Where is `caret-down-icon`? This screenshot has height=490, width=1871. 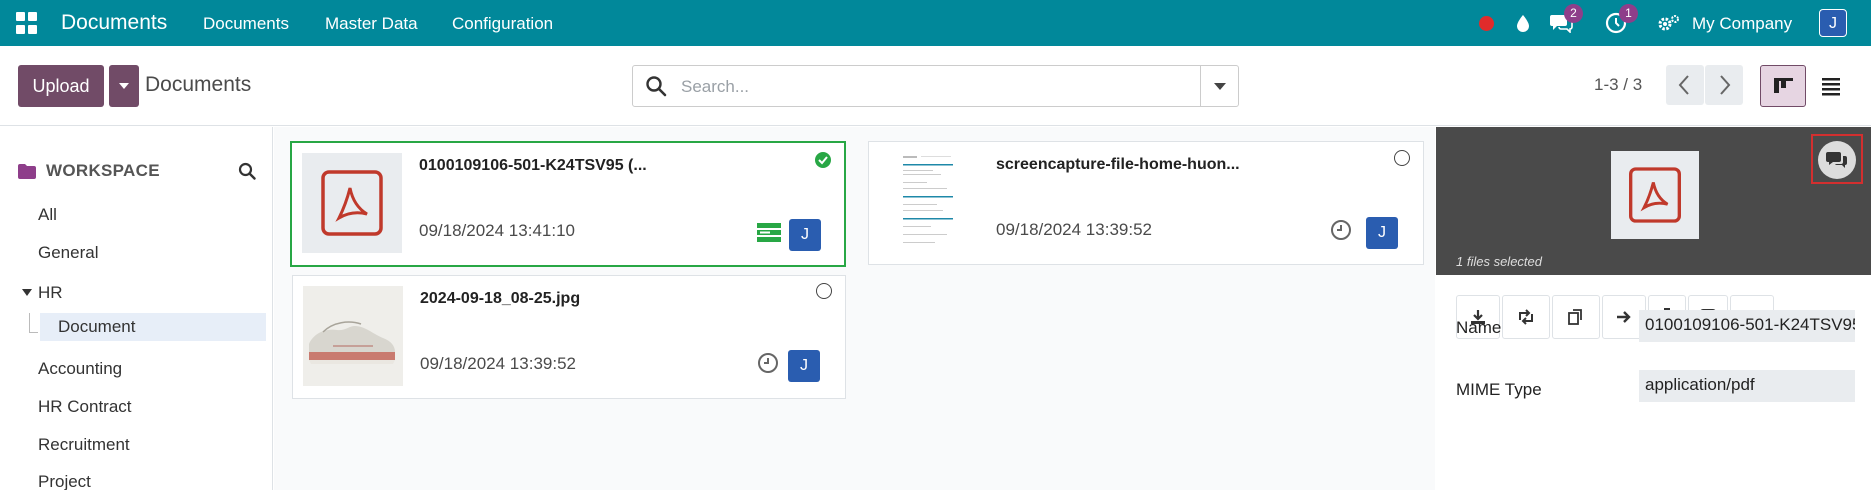 caret-down-icon is located at coordinates (27, 293).